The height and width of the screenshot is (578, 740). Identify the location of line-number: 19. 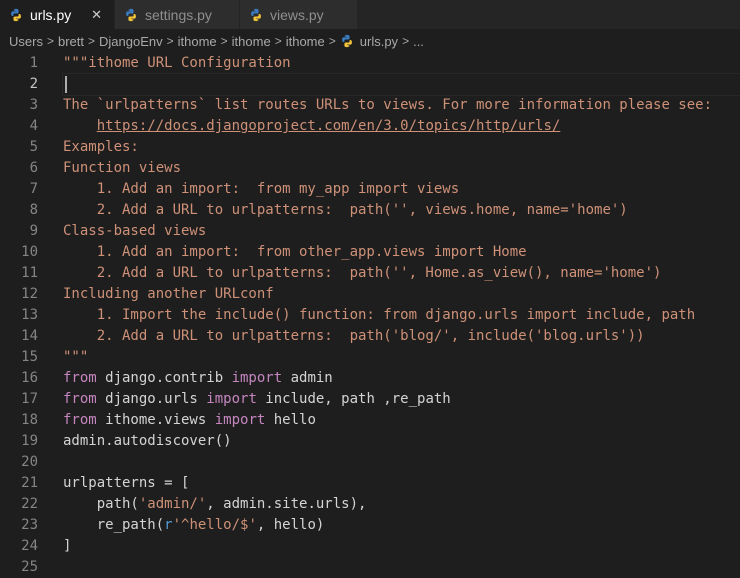
(29, 441).